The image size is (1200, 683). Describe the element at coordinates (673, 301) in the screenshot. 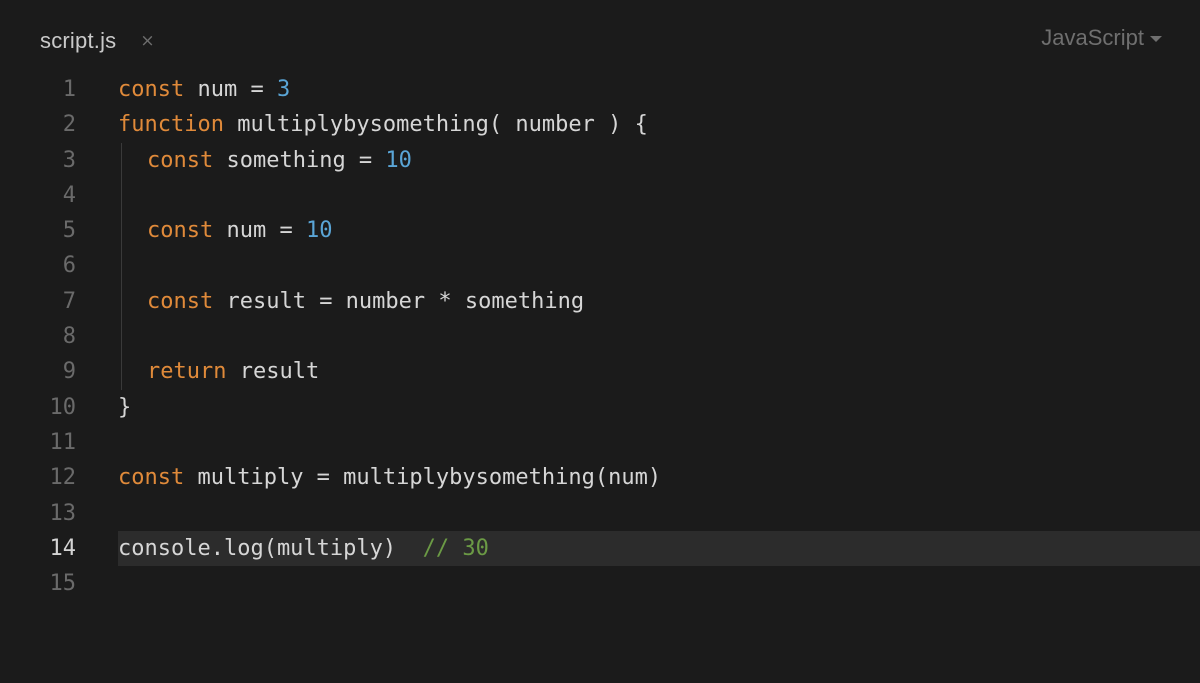

I see `code-text: const result = number * something` at that location.